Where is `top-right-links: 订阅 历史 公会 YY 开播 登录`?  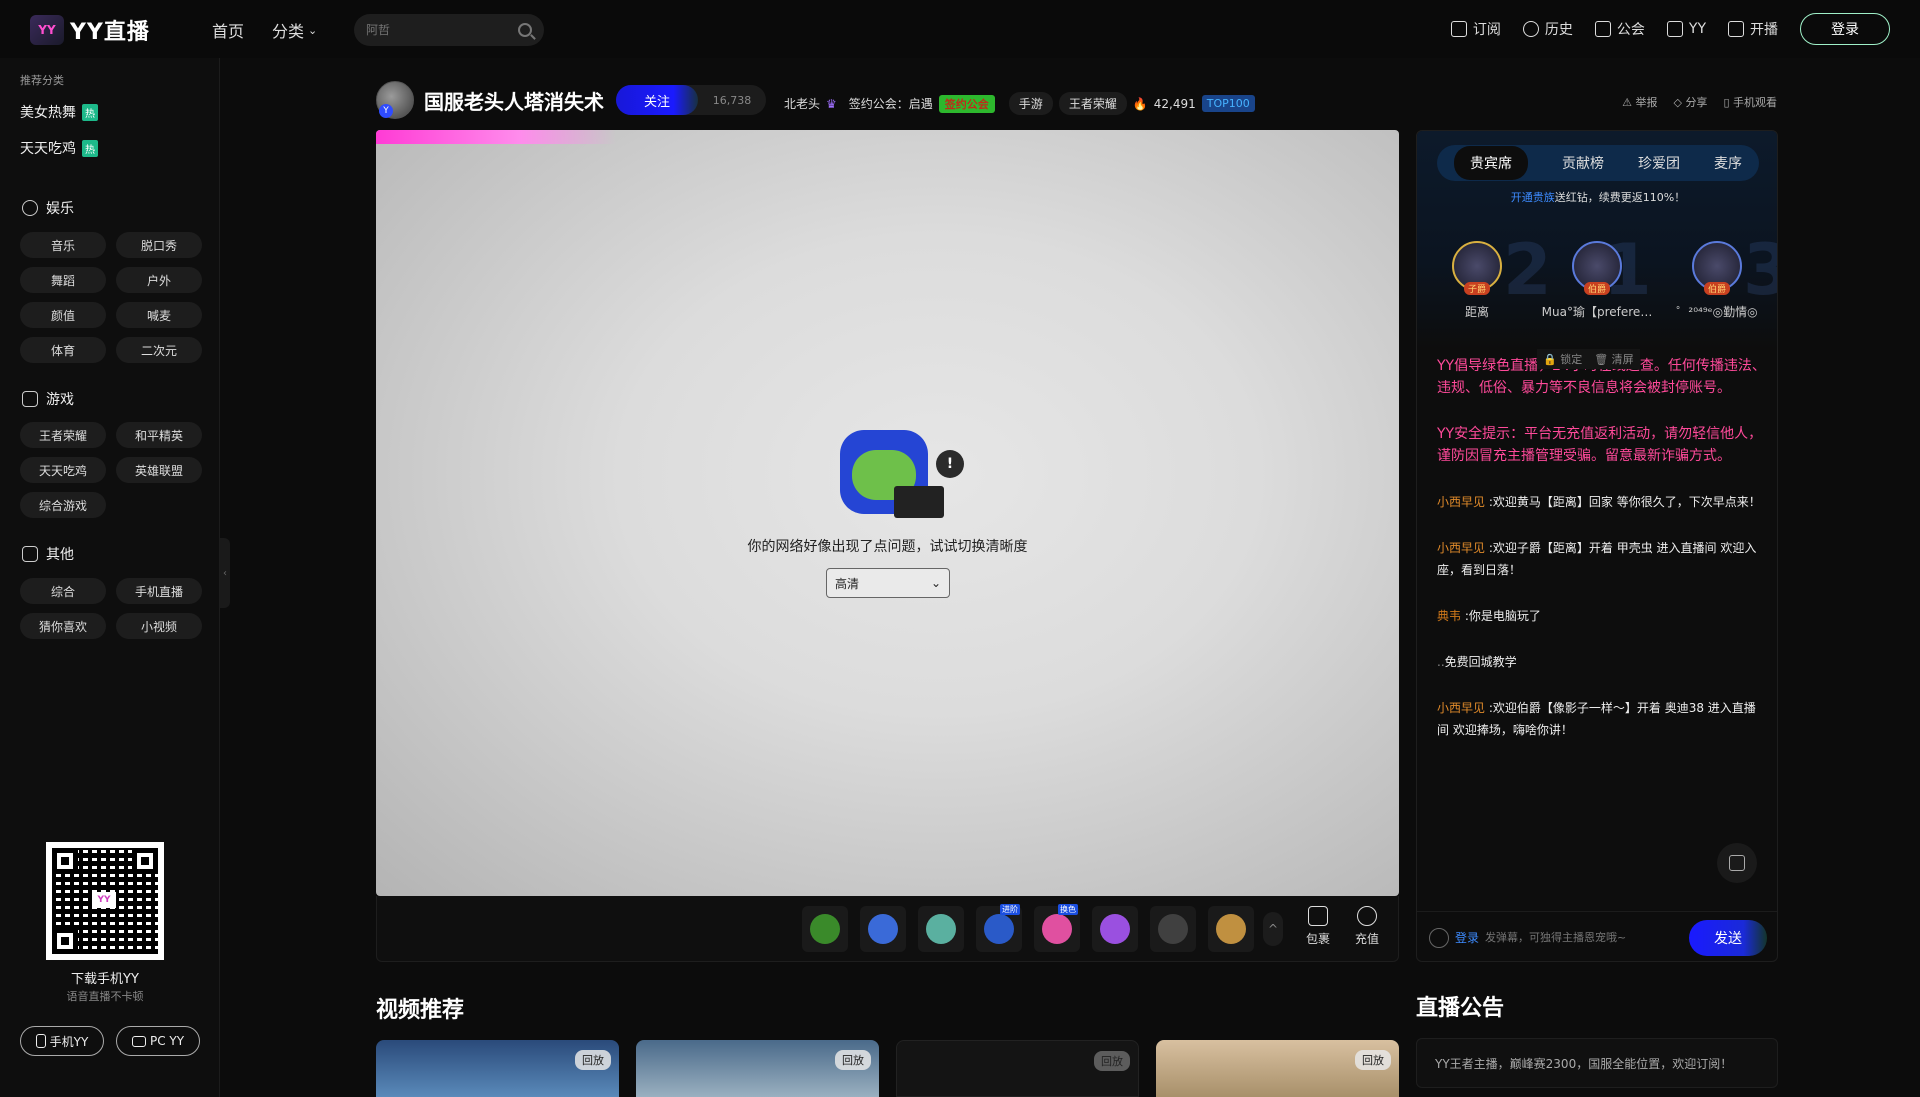
top-right-links: 订阅 历史 公会 YY 开播 登录 is located at coordinates (1670, 29).